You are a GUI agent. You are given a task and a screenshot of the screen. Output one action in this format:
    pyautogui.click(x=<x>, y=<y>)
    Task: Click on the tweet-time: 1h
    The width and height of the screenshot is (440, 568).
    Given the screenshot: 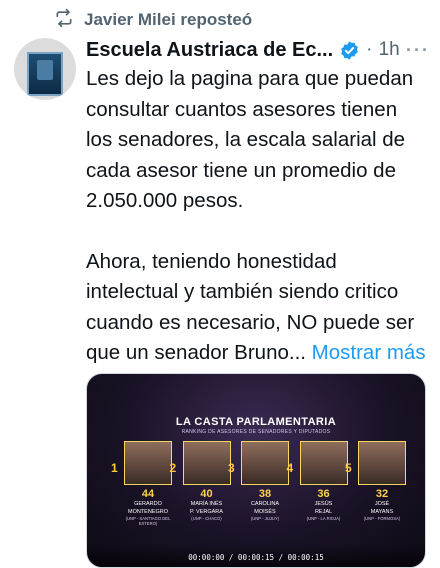 What is the action you would take?
    pyautogui.click(x=389, y=50)
    